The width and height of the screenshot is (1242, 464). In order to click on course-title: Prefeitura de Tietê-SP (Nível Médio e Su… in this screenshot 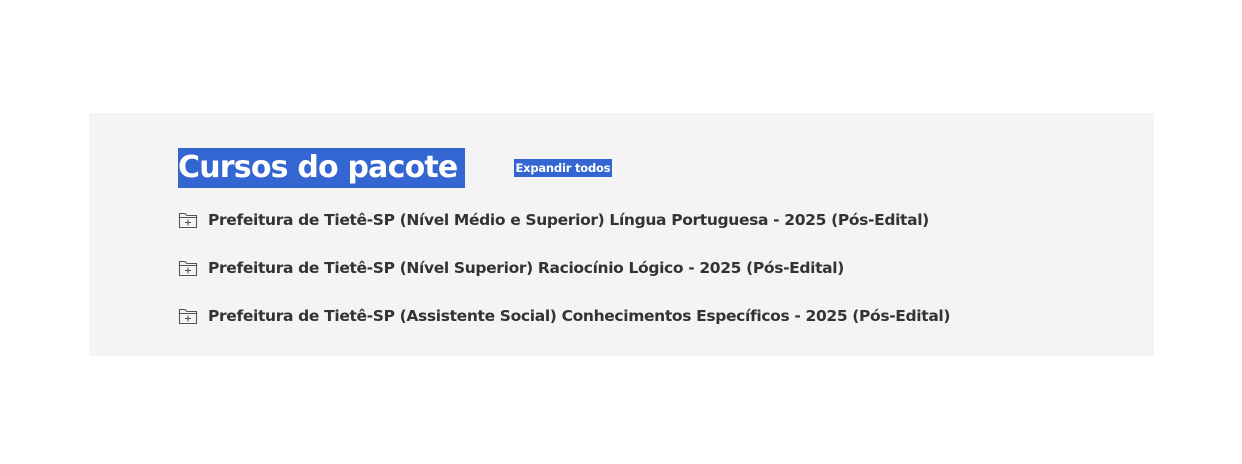, I will do `click(568, 220)`.